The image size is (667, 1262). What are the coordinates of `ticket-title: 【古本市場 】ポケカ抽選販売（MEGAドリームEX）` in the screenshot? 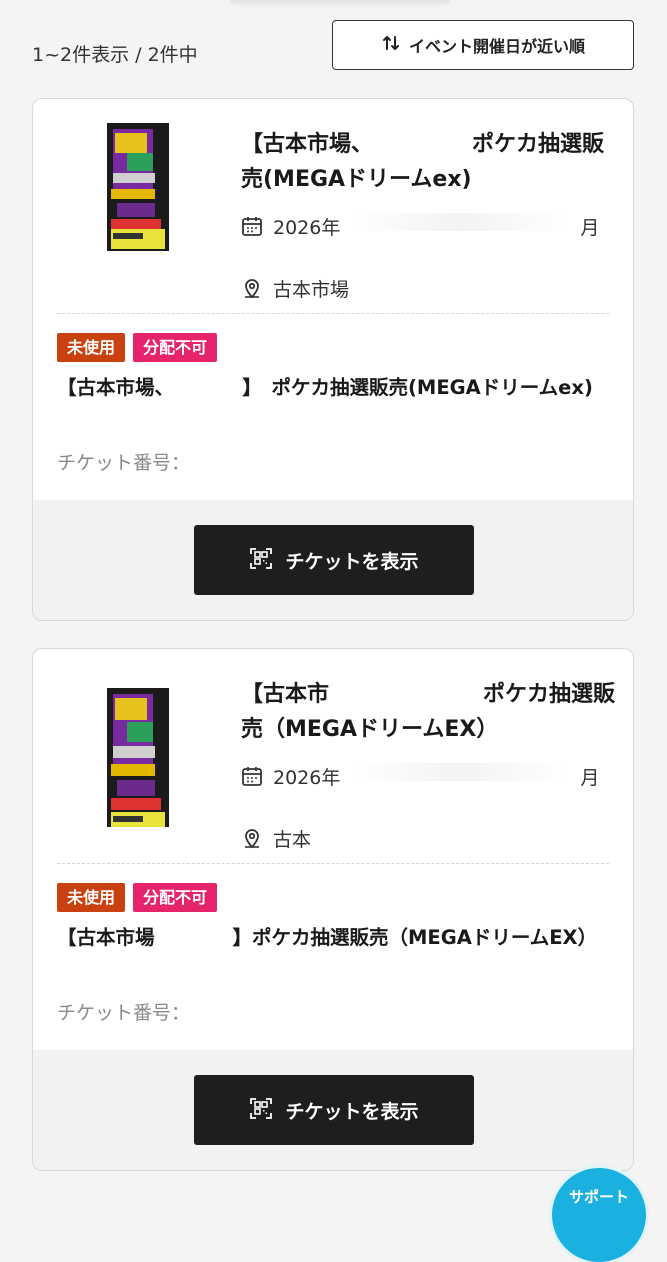 It's located at (327, 937).